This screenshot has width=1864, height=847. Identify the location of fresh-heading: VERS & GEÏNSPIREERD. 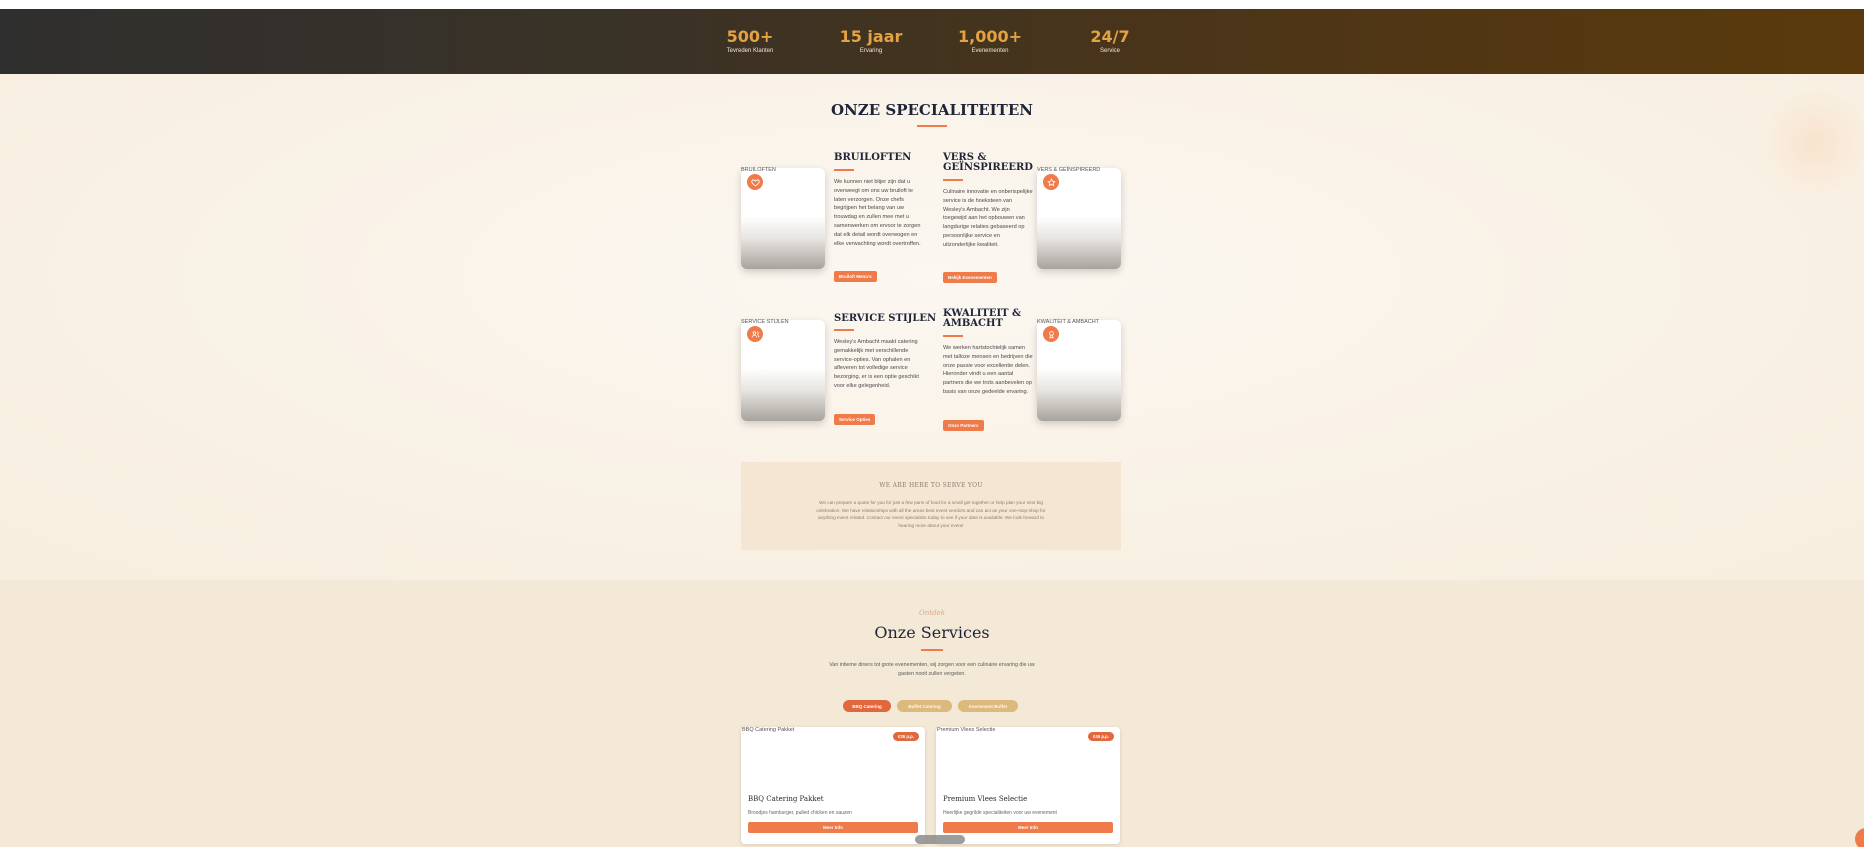
(988, 162).